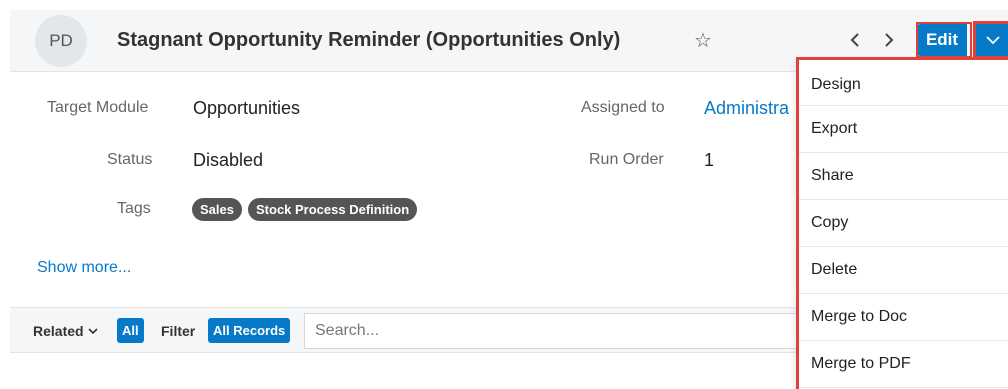 The height and width of the screenshot is (389, 1008). Describe the element at coordinates (333, 209) in the screenshot. I see `tag-stock-process-definition: Stock Process Definition` at that location.